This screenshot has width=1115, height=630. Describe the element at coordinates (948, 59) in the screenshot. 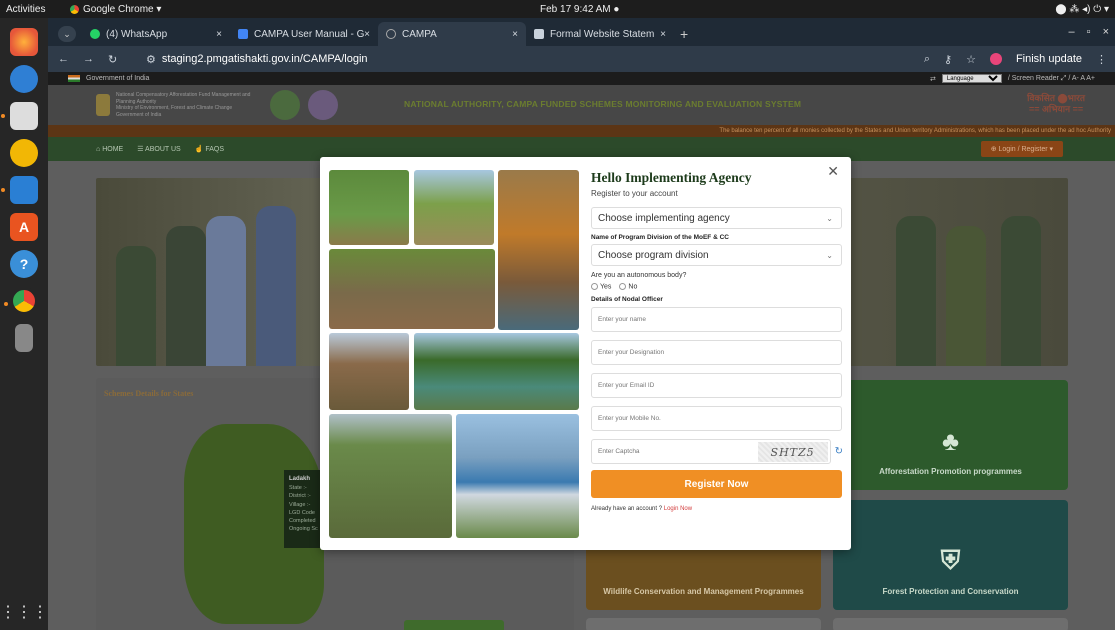

I see `password-key-icon: ⚷` at that location.